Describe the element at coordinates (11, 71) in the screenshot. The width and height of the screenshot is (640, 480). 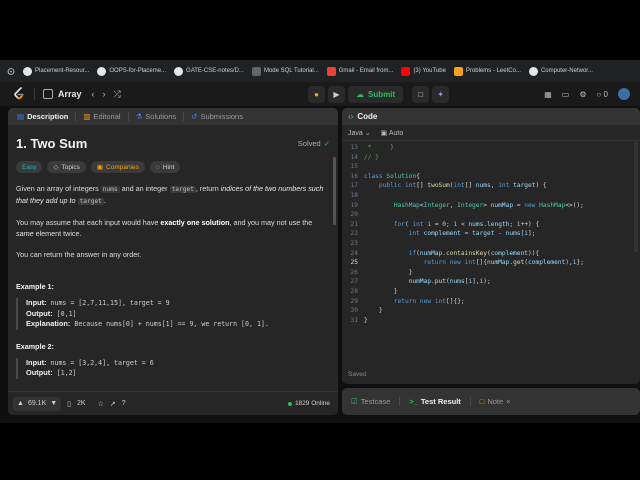
I see `apps-icon` at that location.